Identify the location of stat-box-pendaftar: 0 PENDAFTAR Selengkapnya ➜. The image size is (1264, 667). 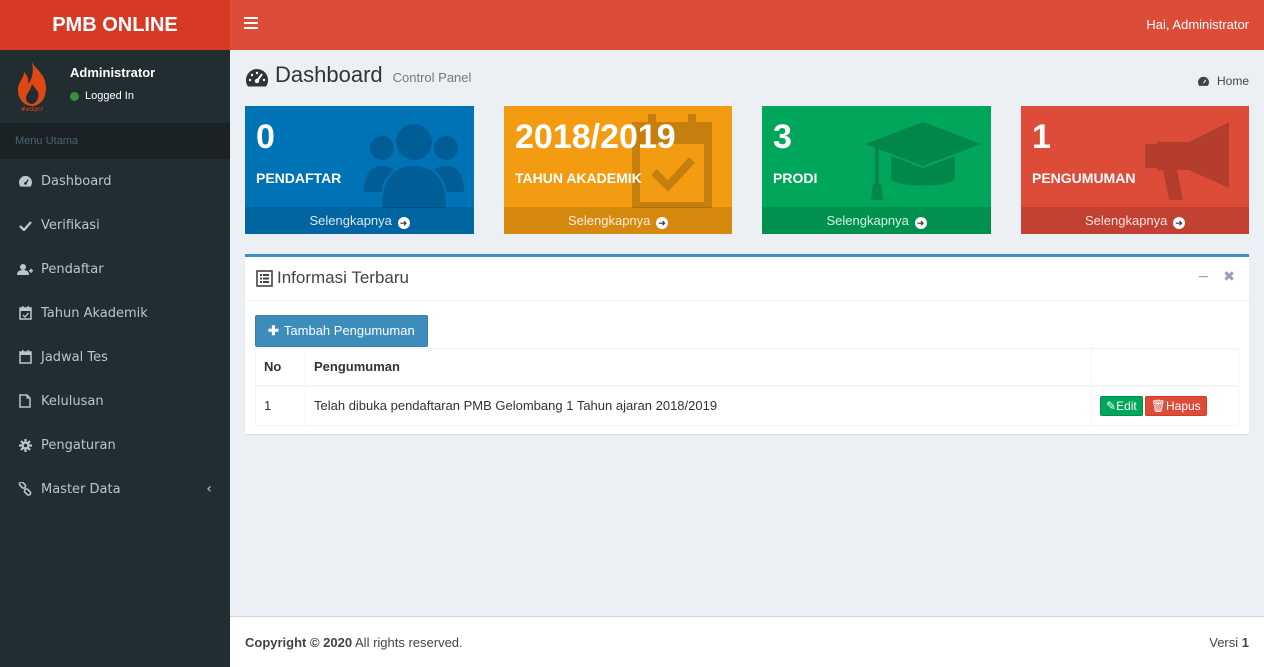
(359, 170).